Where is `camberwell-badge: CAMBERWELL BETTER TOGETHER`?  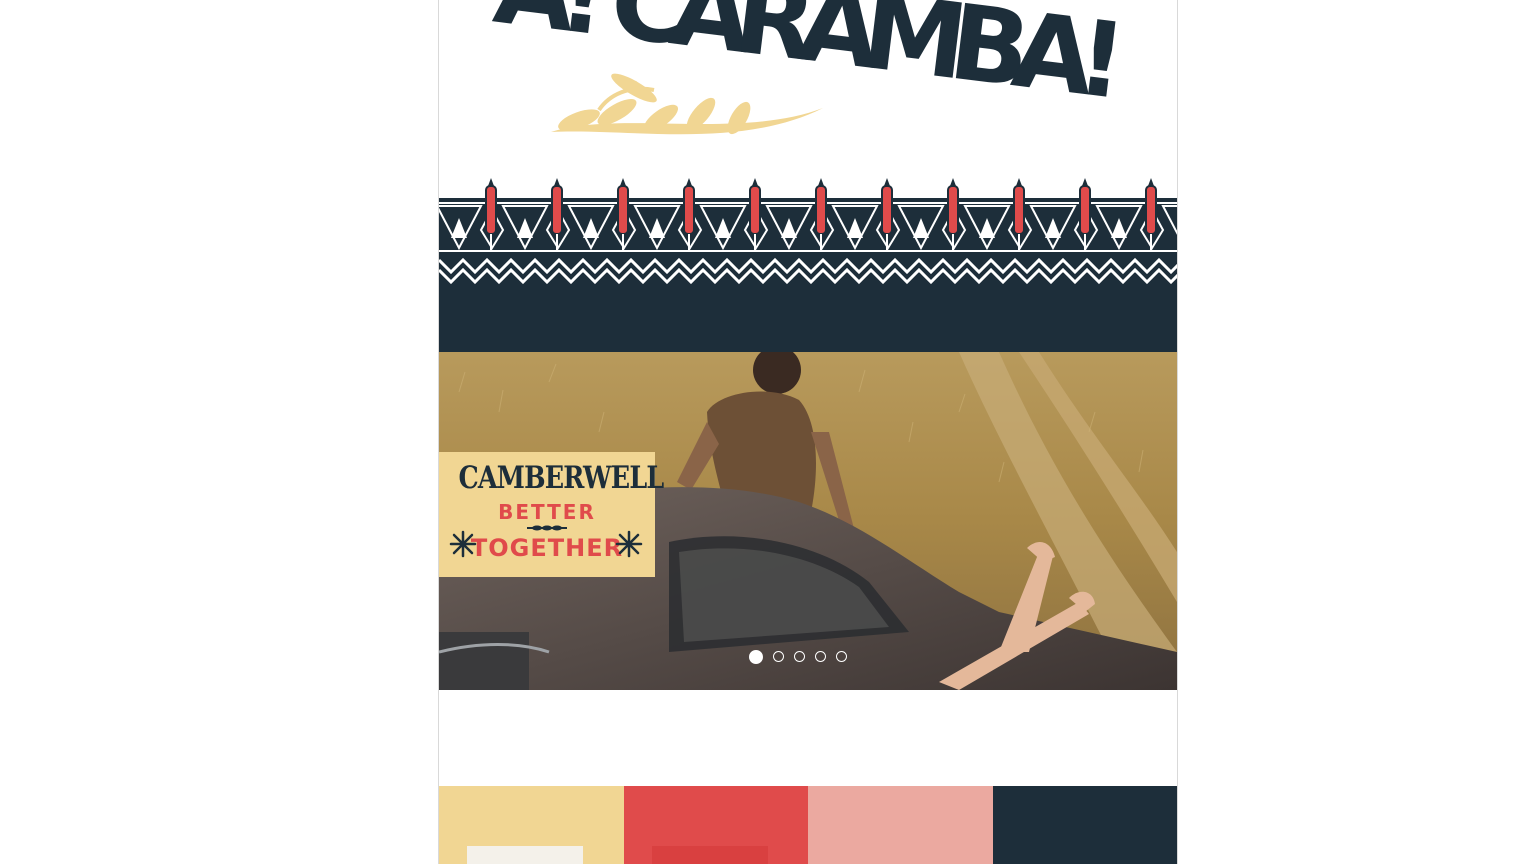
camberwell-badge: CAMBERWELL BETTER TOGETHER is located at coordinates (551, 514).